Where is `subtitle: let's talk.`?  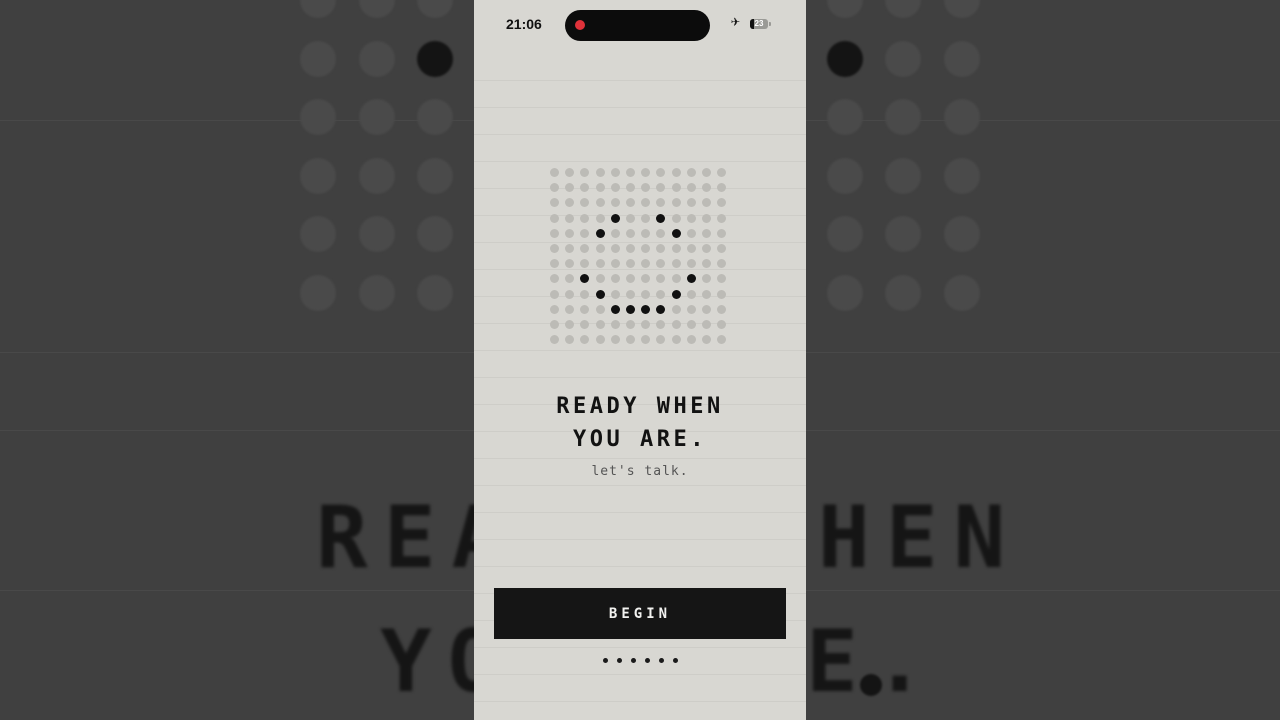
subtitle: let's talk. is located at coordinates (640, 471).